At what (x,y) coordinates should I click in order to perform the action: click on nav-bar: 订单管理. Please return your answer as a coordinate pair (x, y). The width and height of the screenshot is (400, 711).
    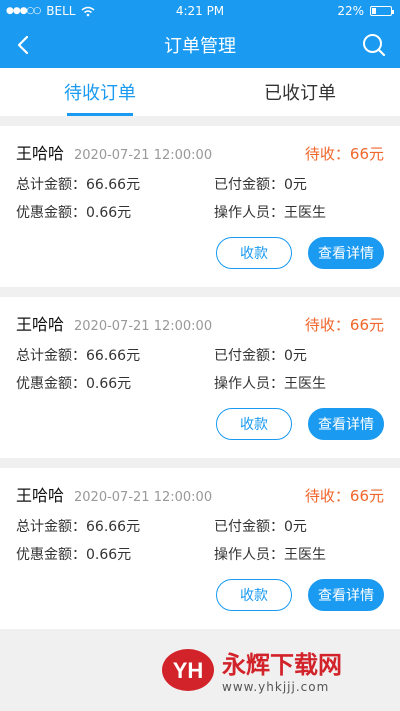
    Looking at the image, I should click on (200, 45).